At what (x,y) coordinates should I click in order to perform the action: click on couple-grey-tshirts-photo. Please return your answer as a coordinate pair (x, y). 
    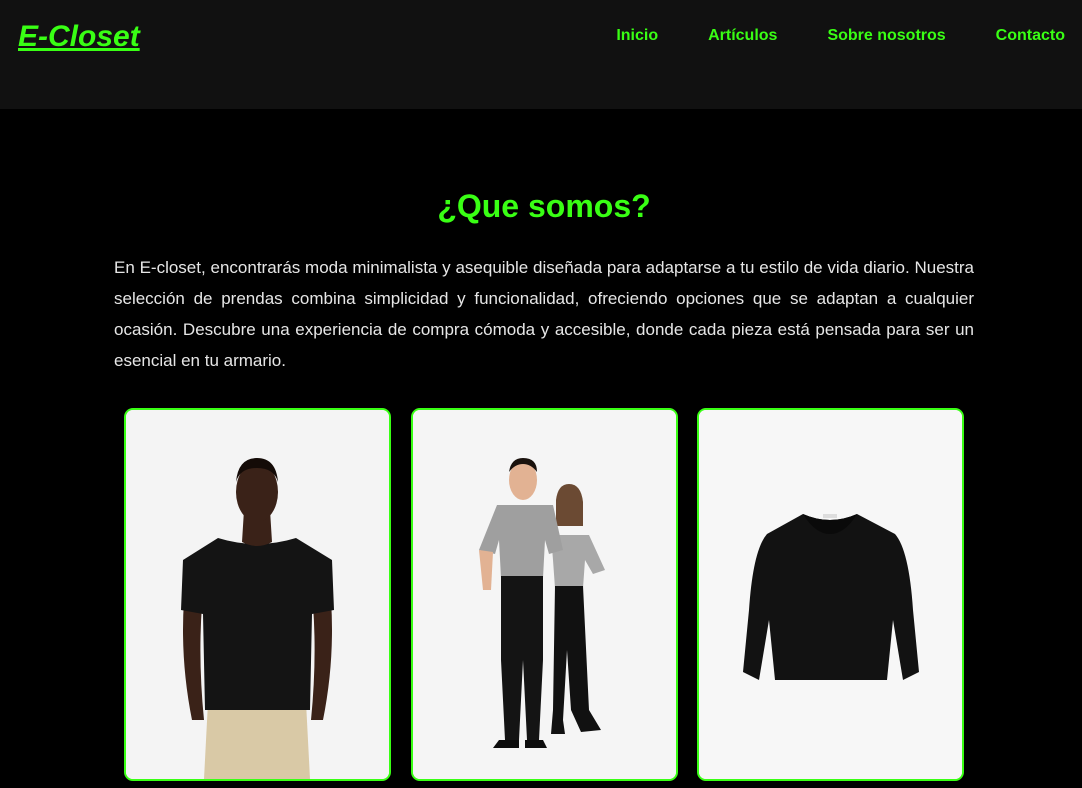
    Looking at the image, I should click on (544, 594).